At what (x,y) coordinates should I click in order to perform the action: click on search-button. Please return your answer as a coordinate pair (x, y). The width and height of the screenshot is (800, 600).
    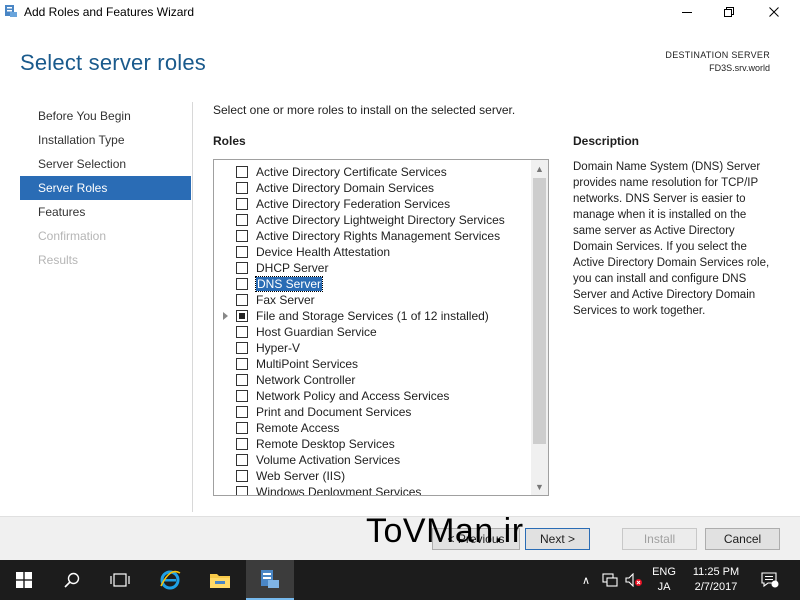
    Looking at the image, I should click on (72, 580).